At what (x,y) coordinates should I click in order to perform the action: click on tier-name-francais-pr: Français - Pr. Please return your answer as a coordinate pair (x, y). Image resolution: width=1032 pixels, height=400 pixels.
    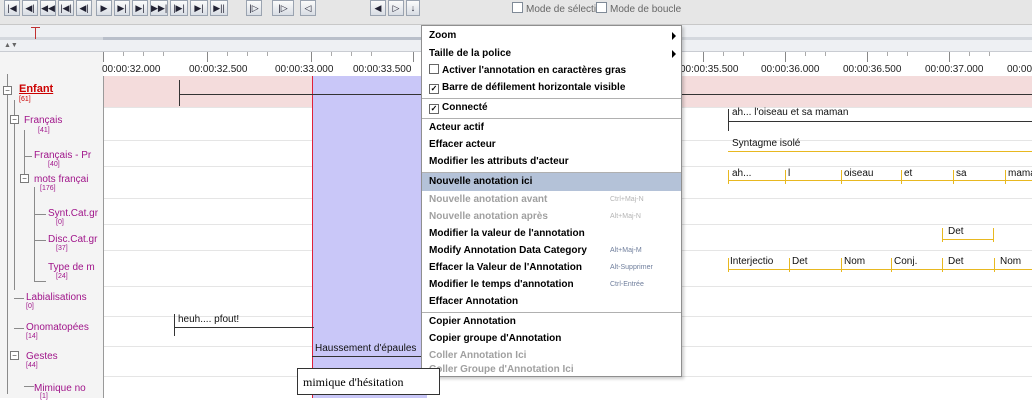
    Looking at the image, I should click on (62, 155).